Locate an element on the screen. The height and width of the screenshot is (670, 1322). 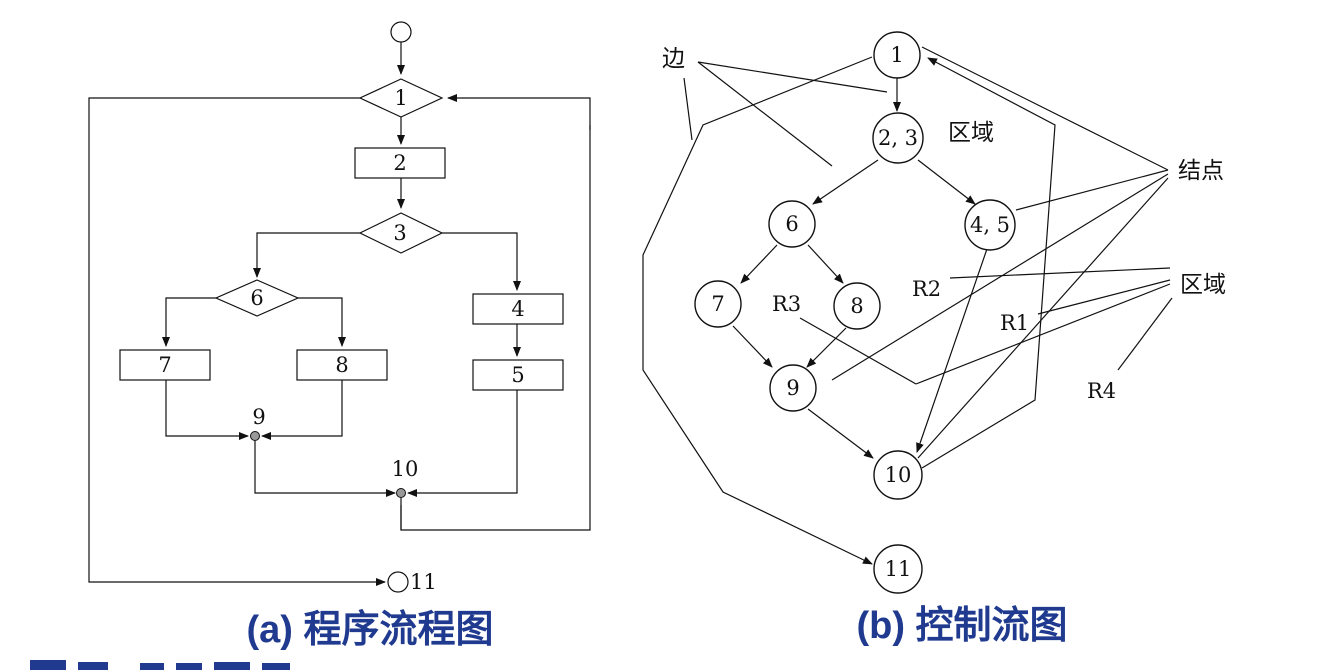
cfg-node-2-3: 2, 3 is located at coordinates (898, 138).